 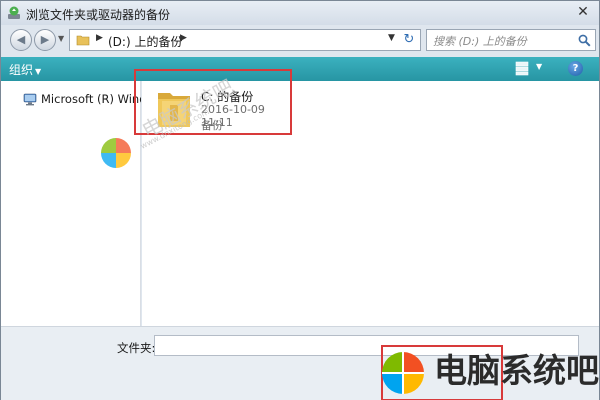 I want to click on back-arrow-icon: ◀, so click(x=21, y=39).